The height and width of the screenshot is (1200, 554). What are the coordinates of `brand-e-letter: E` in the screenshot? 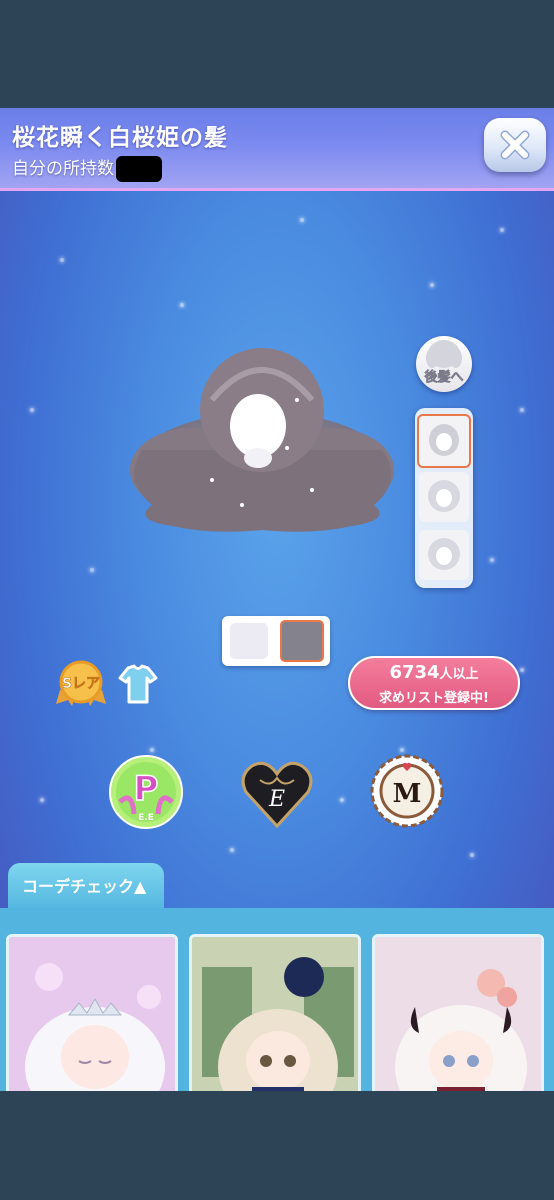 It's located at (276, 799).